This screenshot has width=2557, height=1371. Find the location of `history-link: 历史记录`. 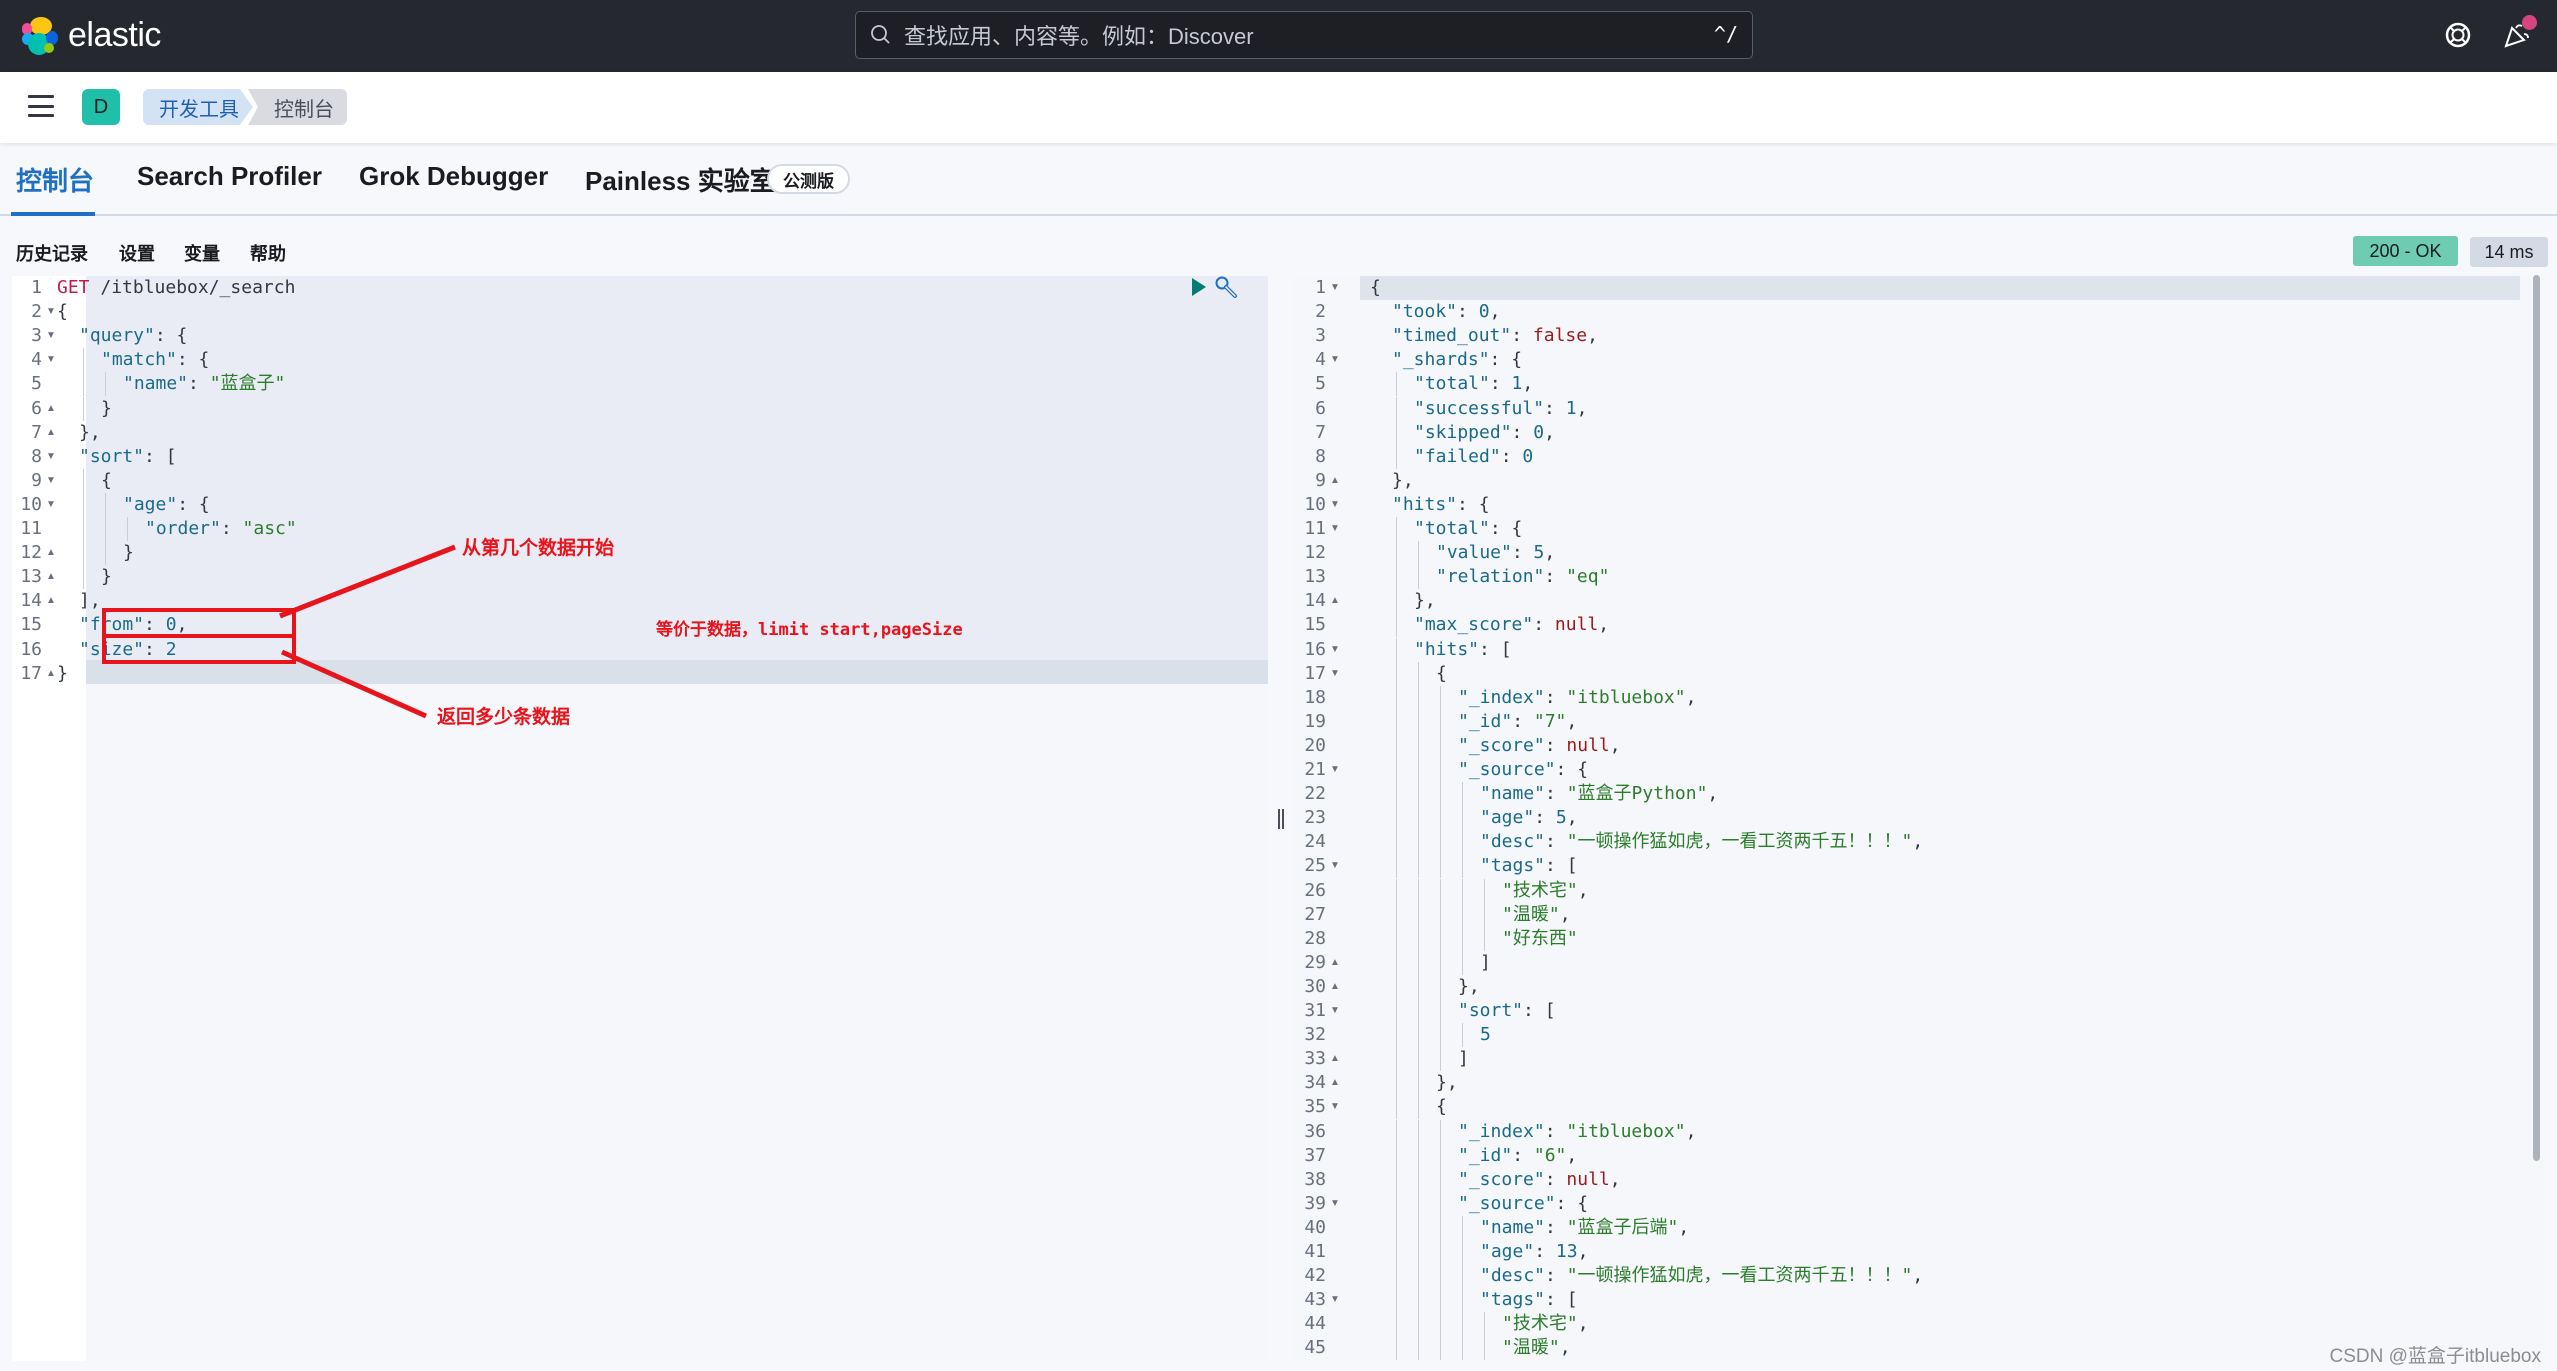

history-link: 历史记录 is located at coordinates (52, 253).